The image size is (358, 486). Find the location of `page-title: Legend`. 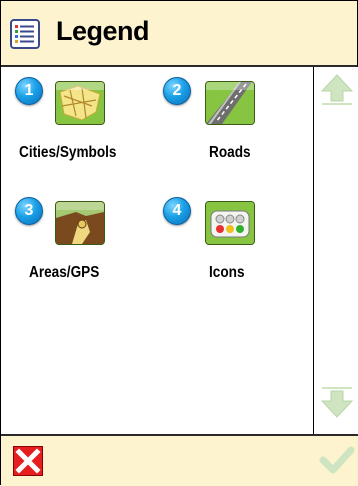

page-title: Legend is located at coordinates (103, 31).